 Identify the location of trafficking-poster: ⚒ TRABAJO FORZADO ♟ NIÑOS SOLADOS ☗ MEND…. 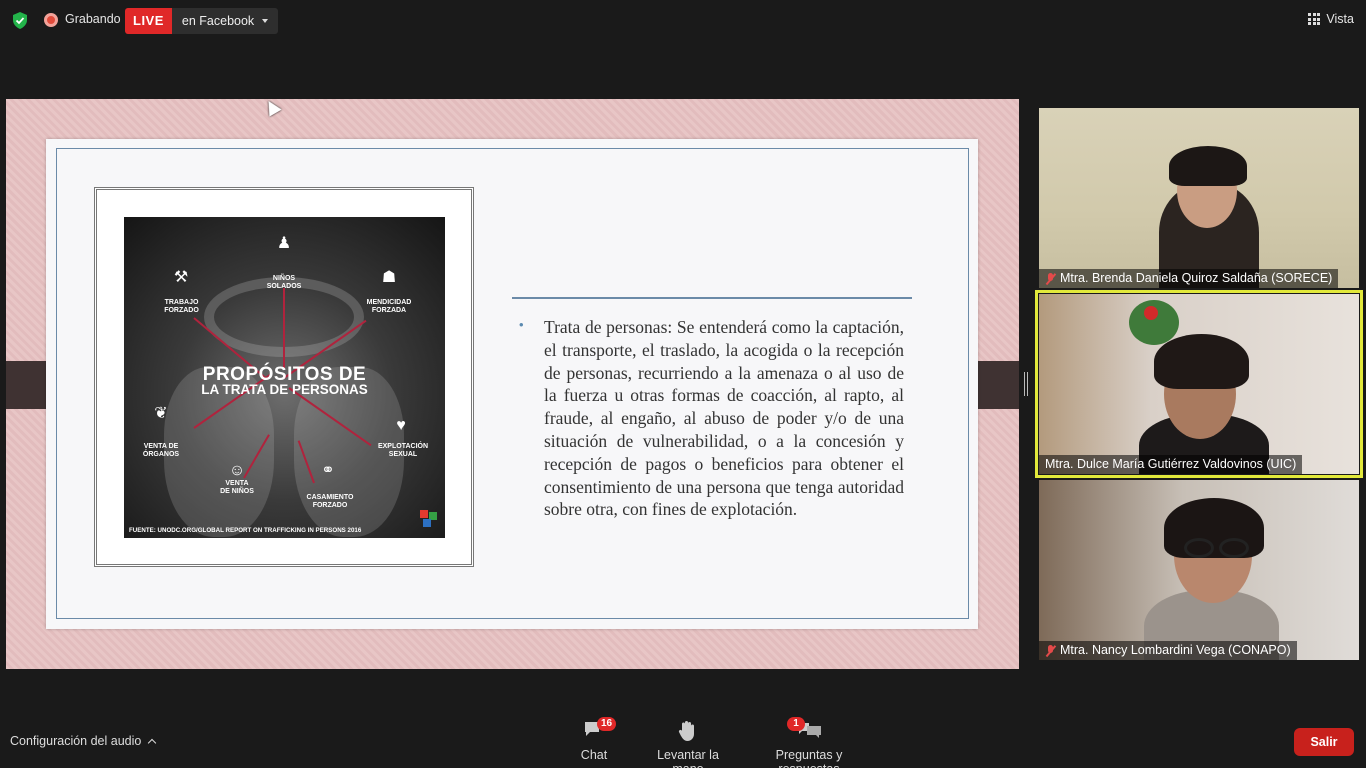
(284, 377).